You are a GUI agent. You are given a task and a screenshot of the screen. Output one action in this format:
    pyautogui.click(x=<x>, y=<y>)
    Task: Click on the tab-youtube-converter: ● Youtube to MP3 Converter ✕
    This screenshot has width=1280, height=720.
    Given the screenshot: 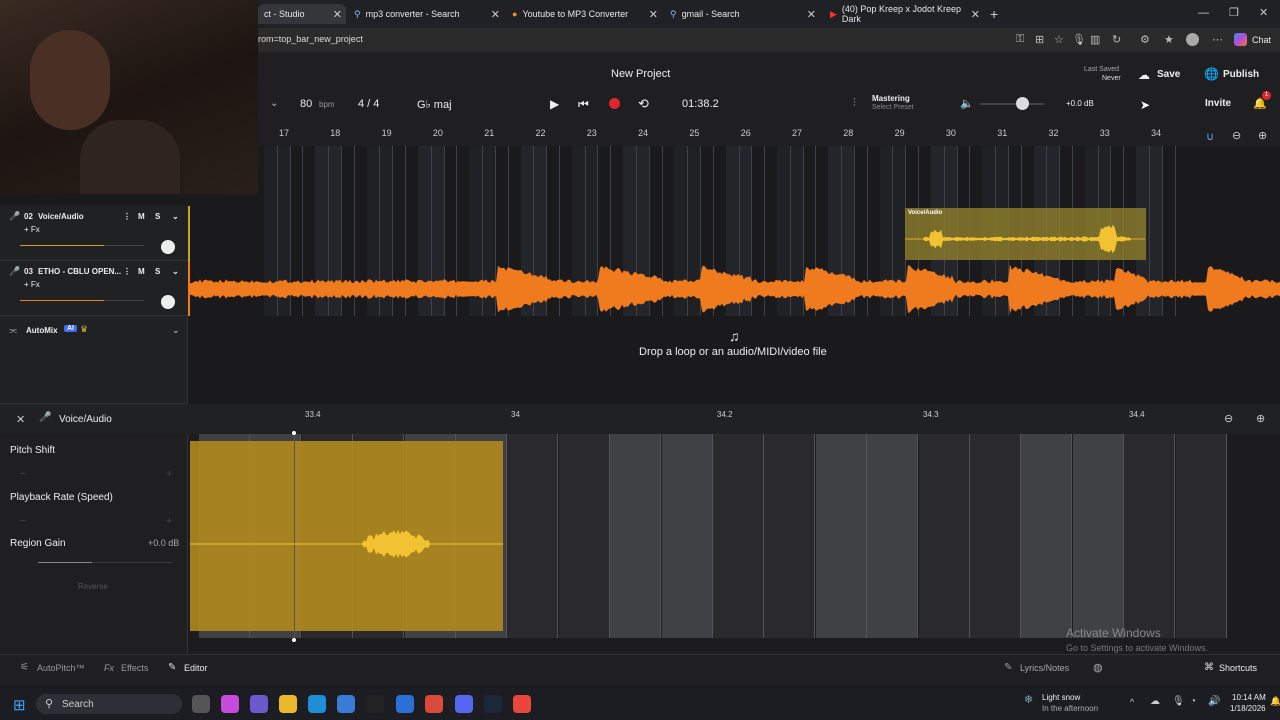 What is the action you would take?
    pyautogui.click(x=584, y=14)
    